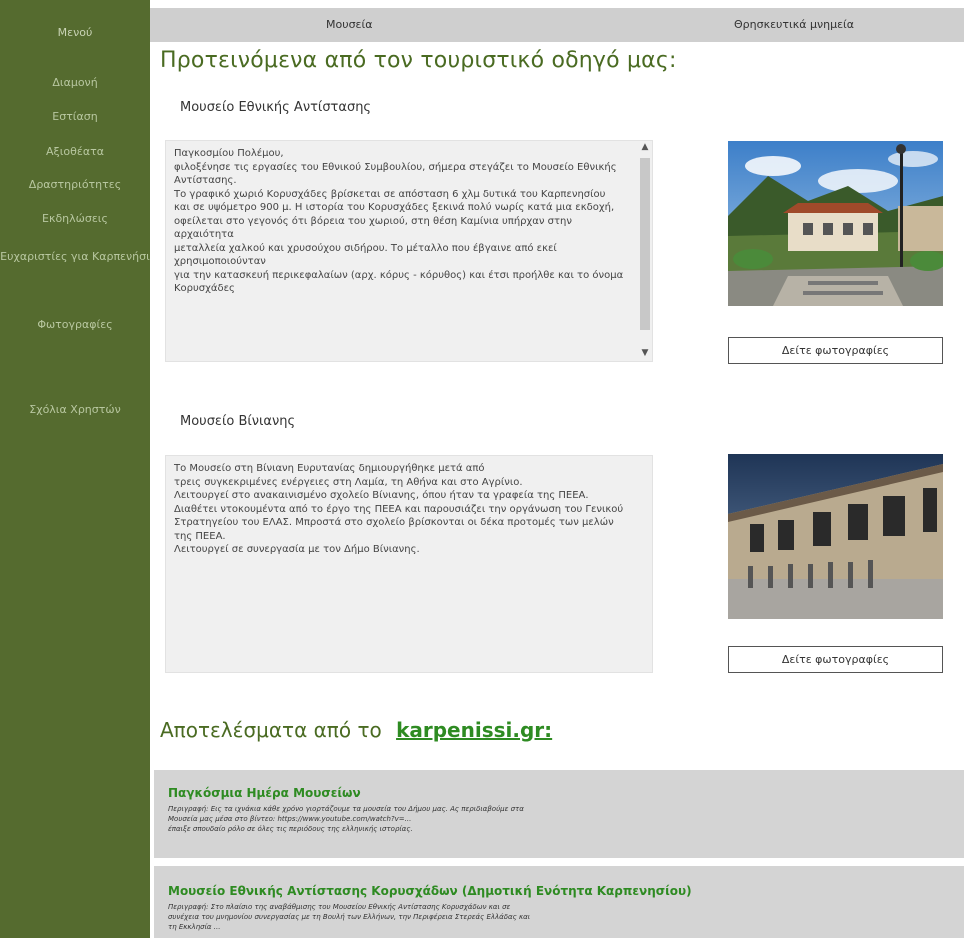 This screenshot has width=964, height=938. I want to click on museum-heading-resistance: Μουσείο Εθνικής Αντίστασης, so click(276, 107).